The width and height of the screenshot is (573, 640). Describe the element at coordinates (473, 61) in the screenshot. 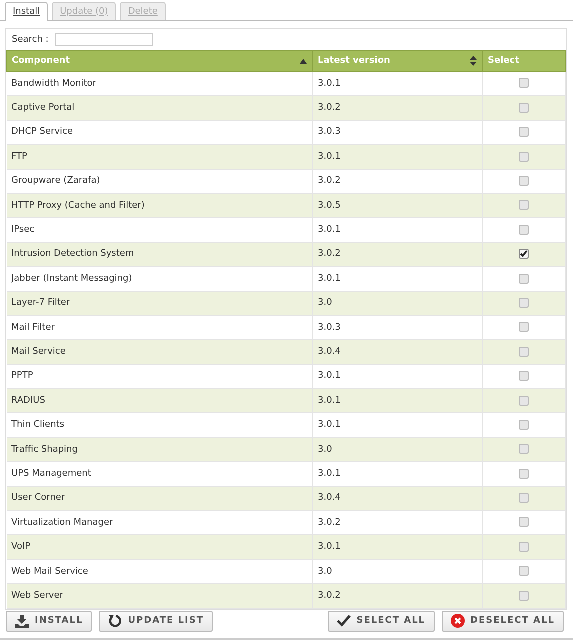

I see `sort-icon` at that location.